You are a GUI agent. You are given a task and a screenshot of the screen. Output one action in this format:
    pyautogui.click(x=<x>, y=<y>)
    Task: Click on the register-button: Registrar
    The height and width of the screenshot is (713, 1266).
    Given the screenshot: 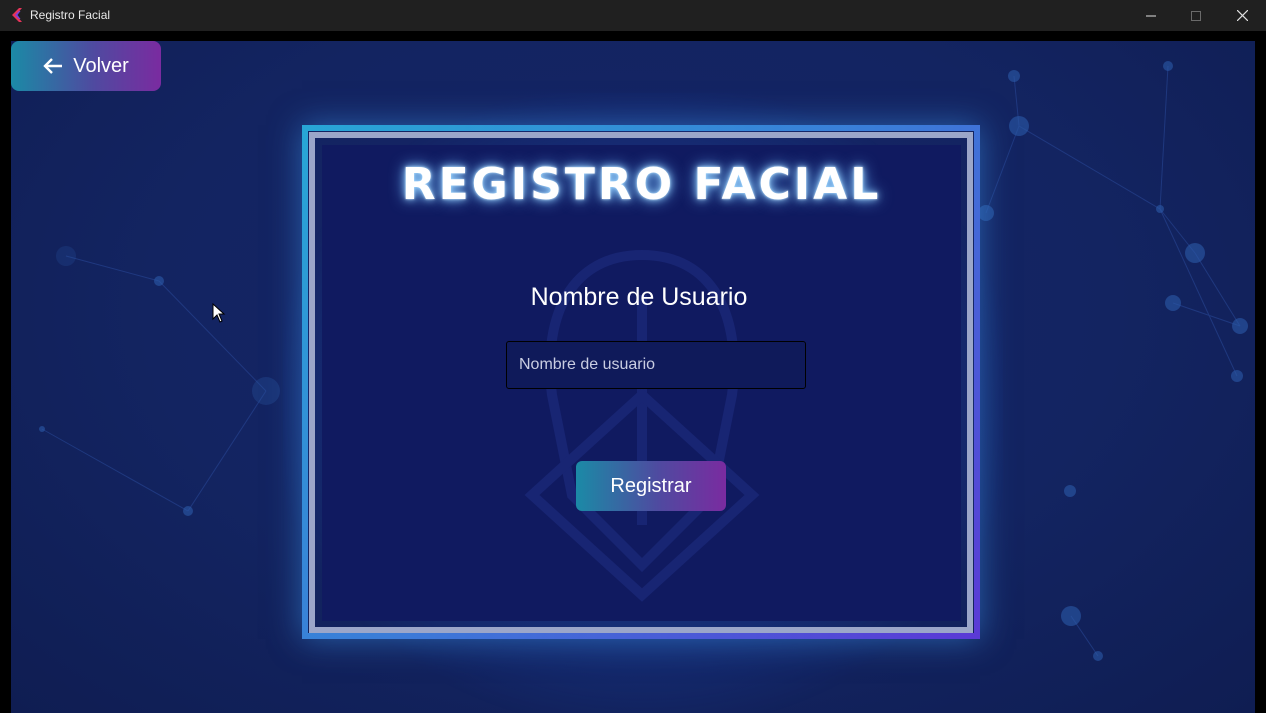 What is the action you would take?
    pyautogui.click(x=651, y=486)
    